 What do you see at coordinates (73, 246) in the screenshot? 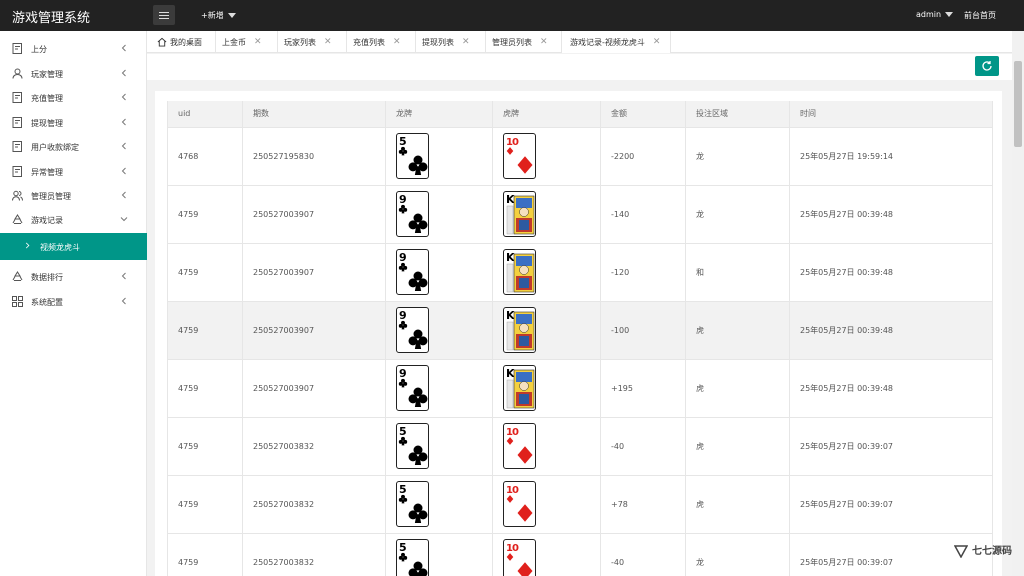
I see `sidebar-subitem-active: 视频龙虎斗` at bounding box center [73, 246].